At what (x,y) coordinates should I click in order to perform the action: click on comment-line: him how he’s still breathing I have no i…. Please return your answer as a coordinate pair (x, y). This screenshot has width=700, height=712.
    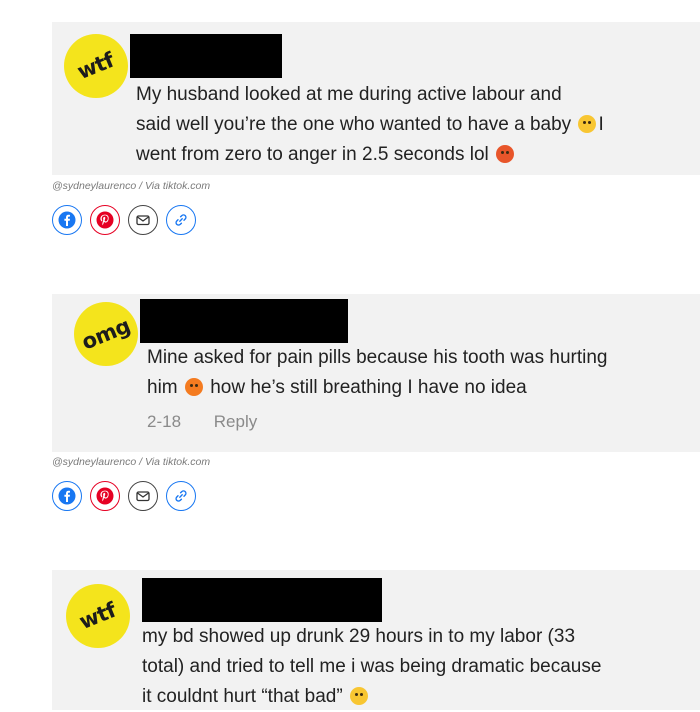
    Looking at the image, I should click on (337, 387).